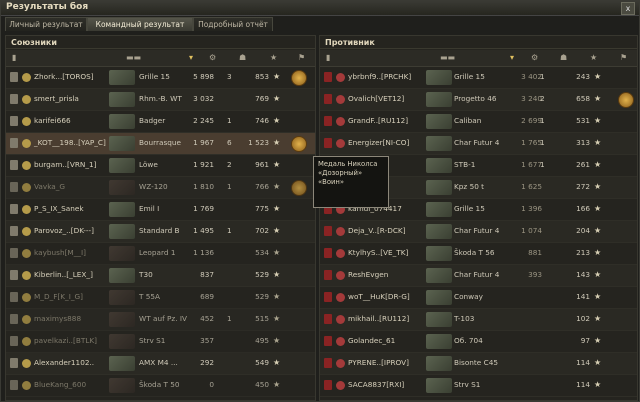 This screenshot has height=402, width=640. What do you see at coordinates (478, 254) in the screenshot?
I see `table-row: KtylhyS..[VE_TK] Škoda T 56 881 213 ★` at bounding box center [478, 254].